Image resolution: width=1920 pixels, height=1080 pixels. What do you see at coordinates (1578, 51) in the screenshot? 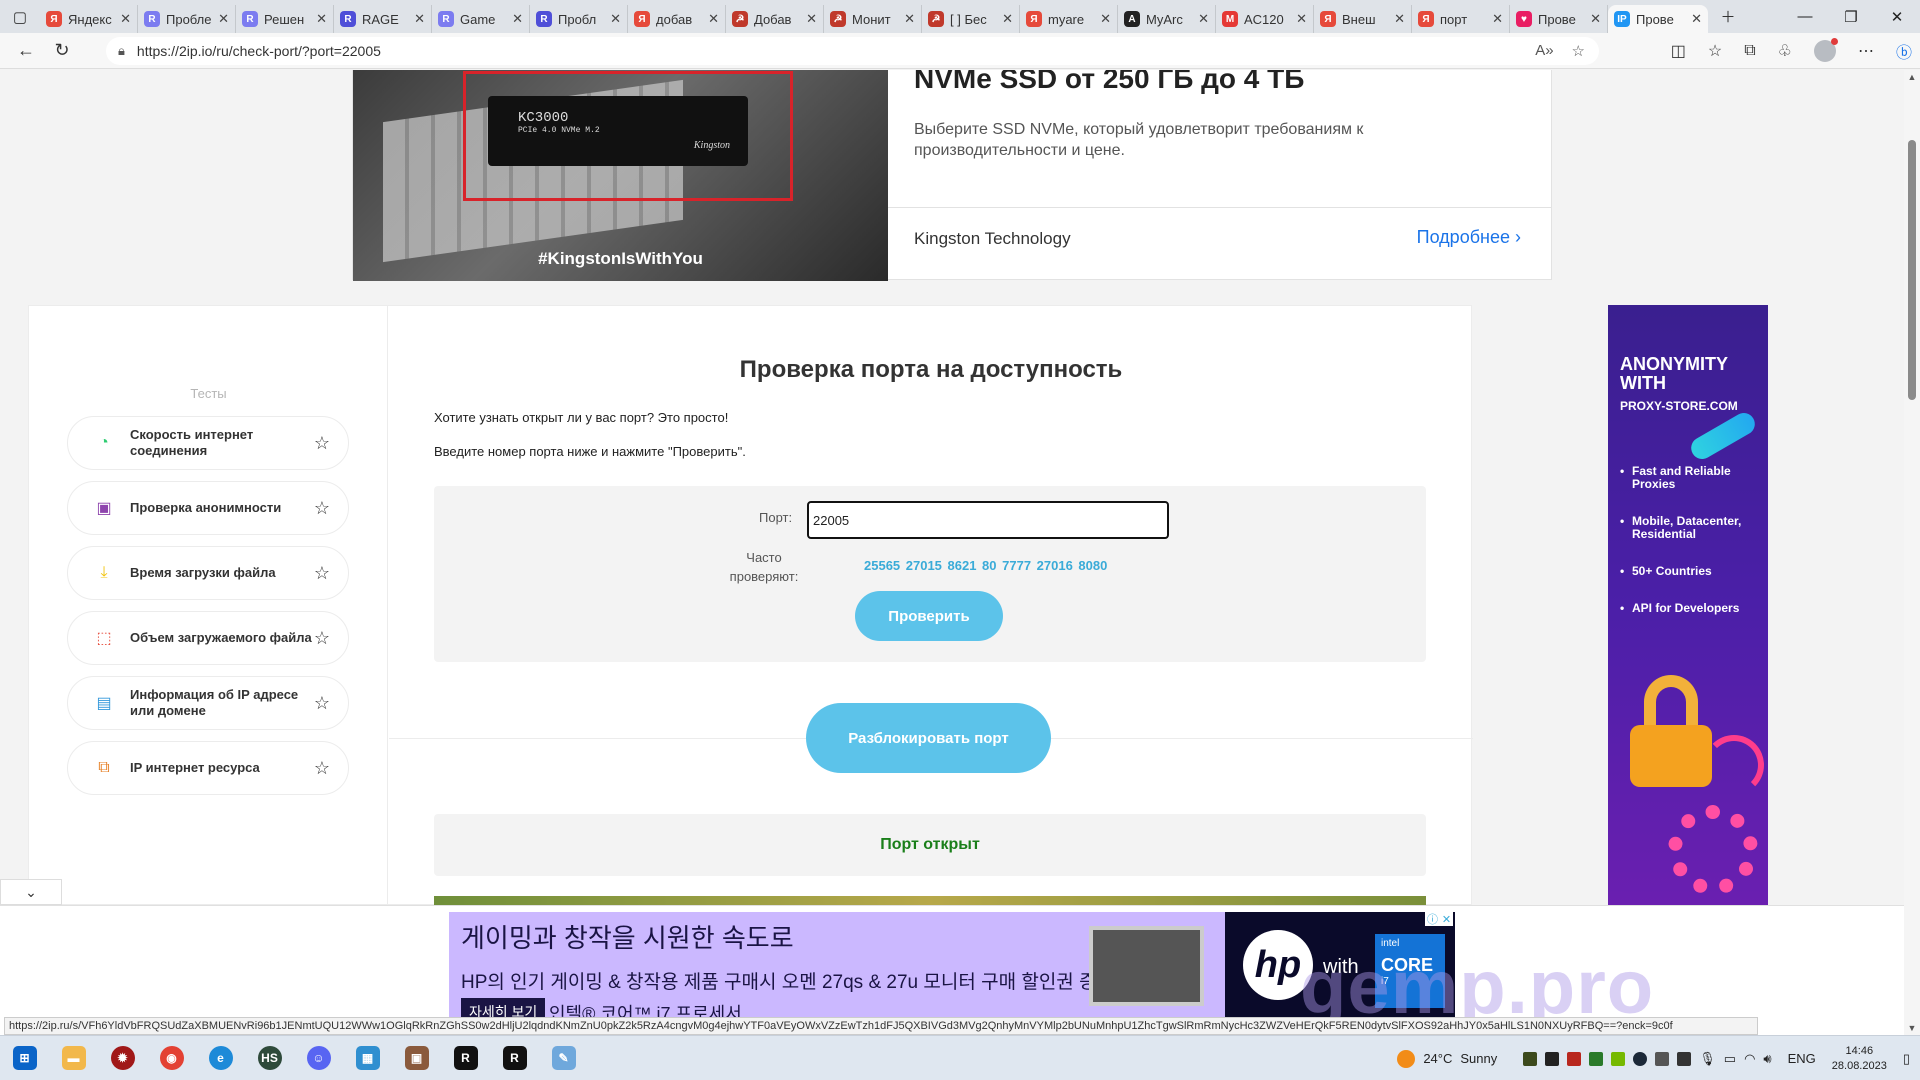
I see `favorite-star-icon: ☆` at bounding box center [1578, 51].